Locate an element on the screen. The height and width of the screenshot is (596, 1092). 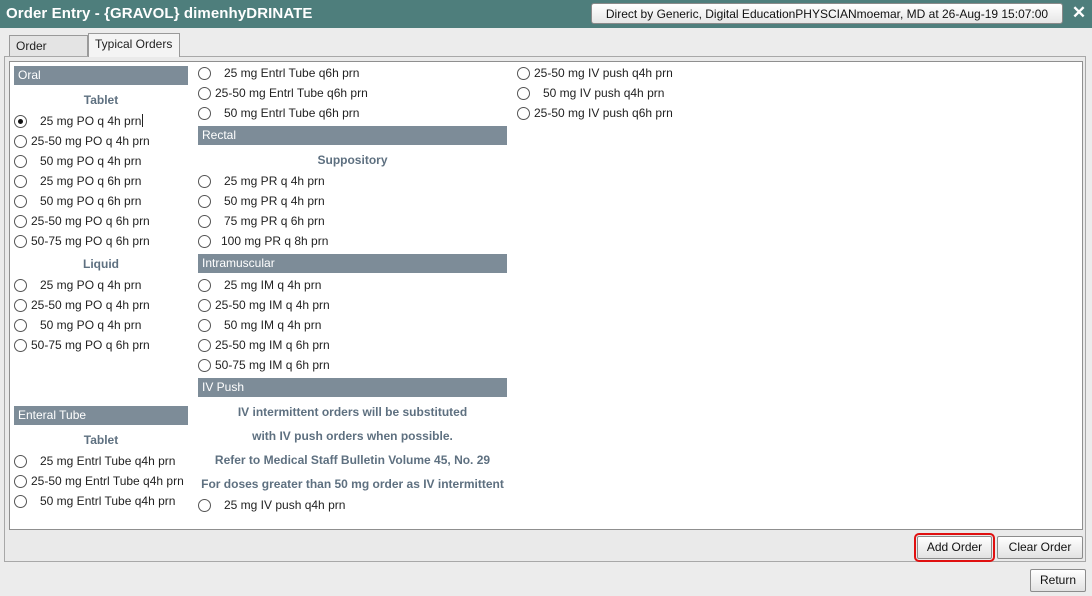
option-label: 25-50 mg IM q 6h prn is located at coordinates (272, 345).